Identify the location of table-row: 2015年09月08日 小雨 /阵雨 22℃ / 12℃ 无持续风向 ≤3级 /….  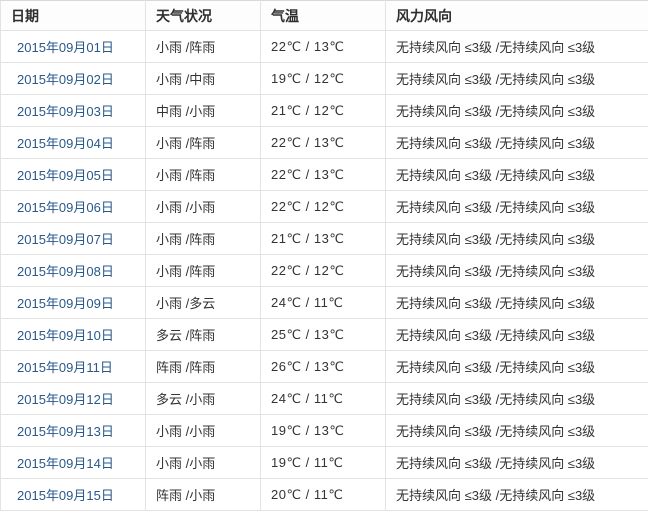
(324, 270).